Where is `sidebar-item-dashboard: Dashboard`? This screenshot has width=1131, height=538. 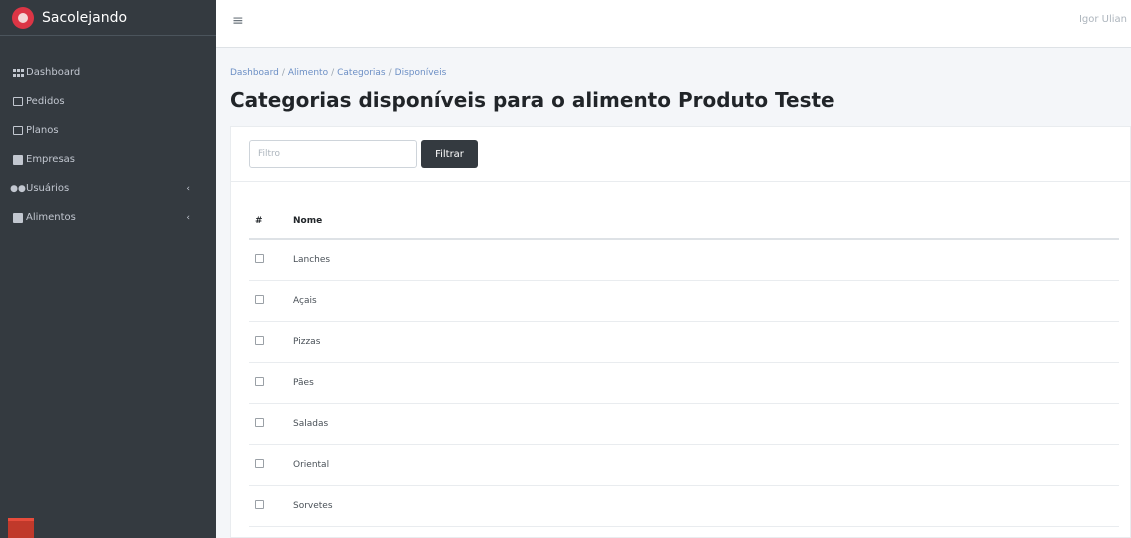 sidebar-item-dashboard: Dashboard is located at coordinates (108, 72).